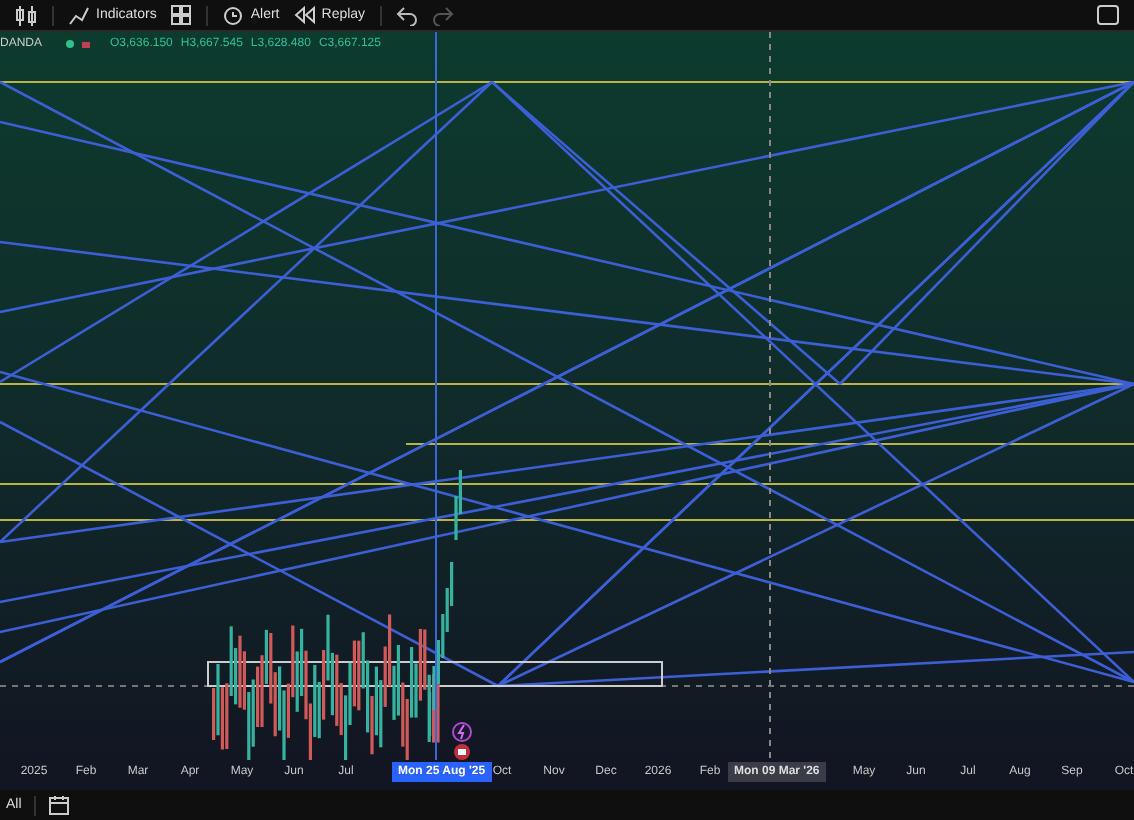 The width and height of the screenshot is (1134, 820). Describe the element at coordinates (181, 15) in the screenshot. I see `grid-icon` at that location.